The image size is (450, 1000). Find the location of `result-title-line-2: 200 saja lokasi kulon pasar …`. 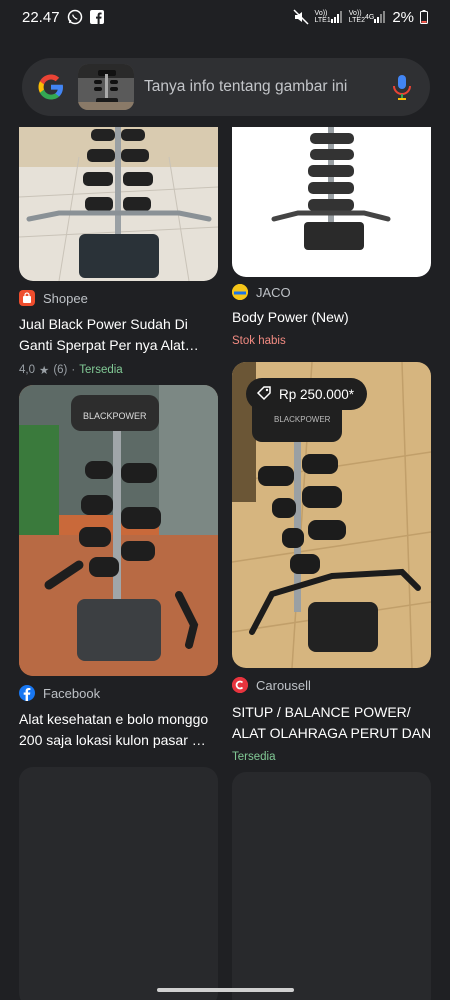

result-title-line-2: 200 saja lokasi kulon pasar … is located at coordinates (118, 740).